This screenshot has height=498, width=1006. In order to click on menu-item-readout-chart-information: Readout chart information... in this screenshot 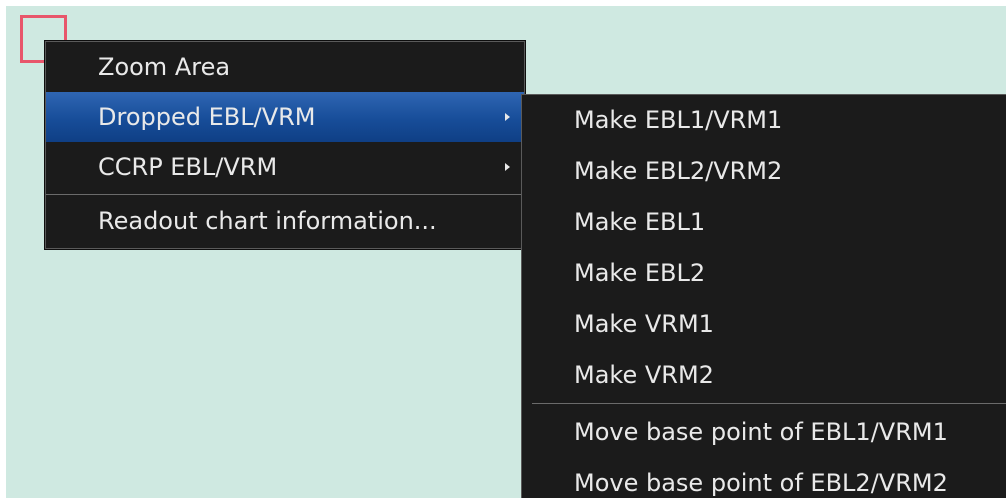, I will do `click(285, 221)`.